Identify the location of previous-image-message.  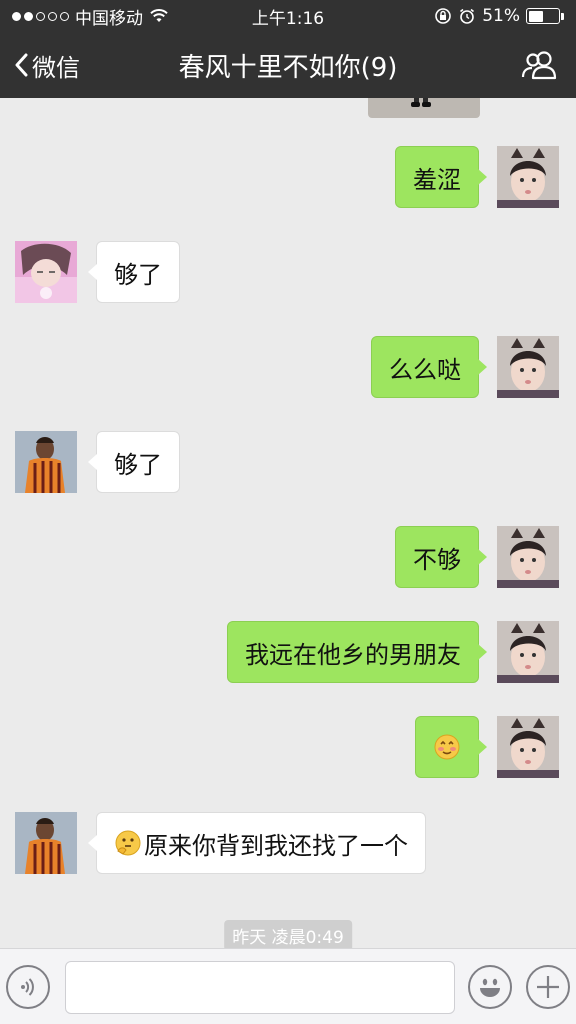
(424, 108).